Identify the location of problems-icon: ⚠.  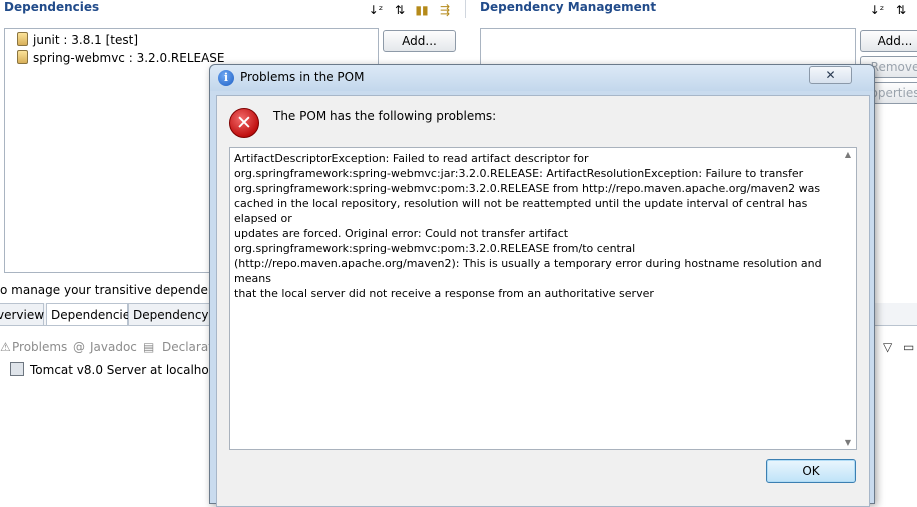
(5, 347).